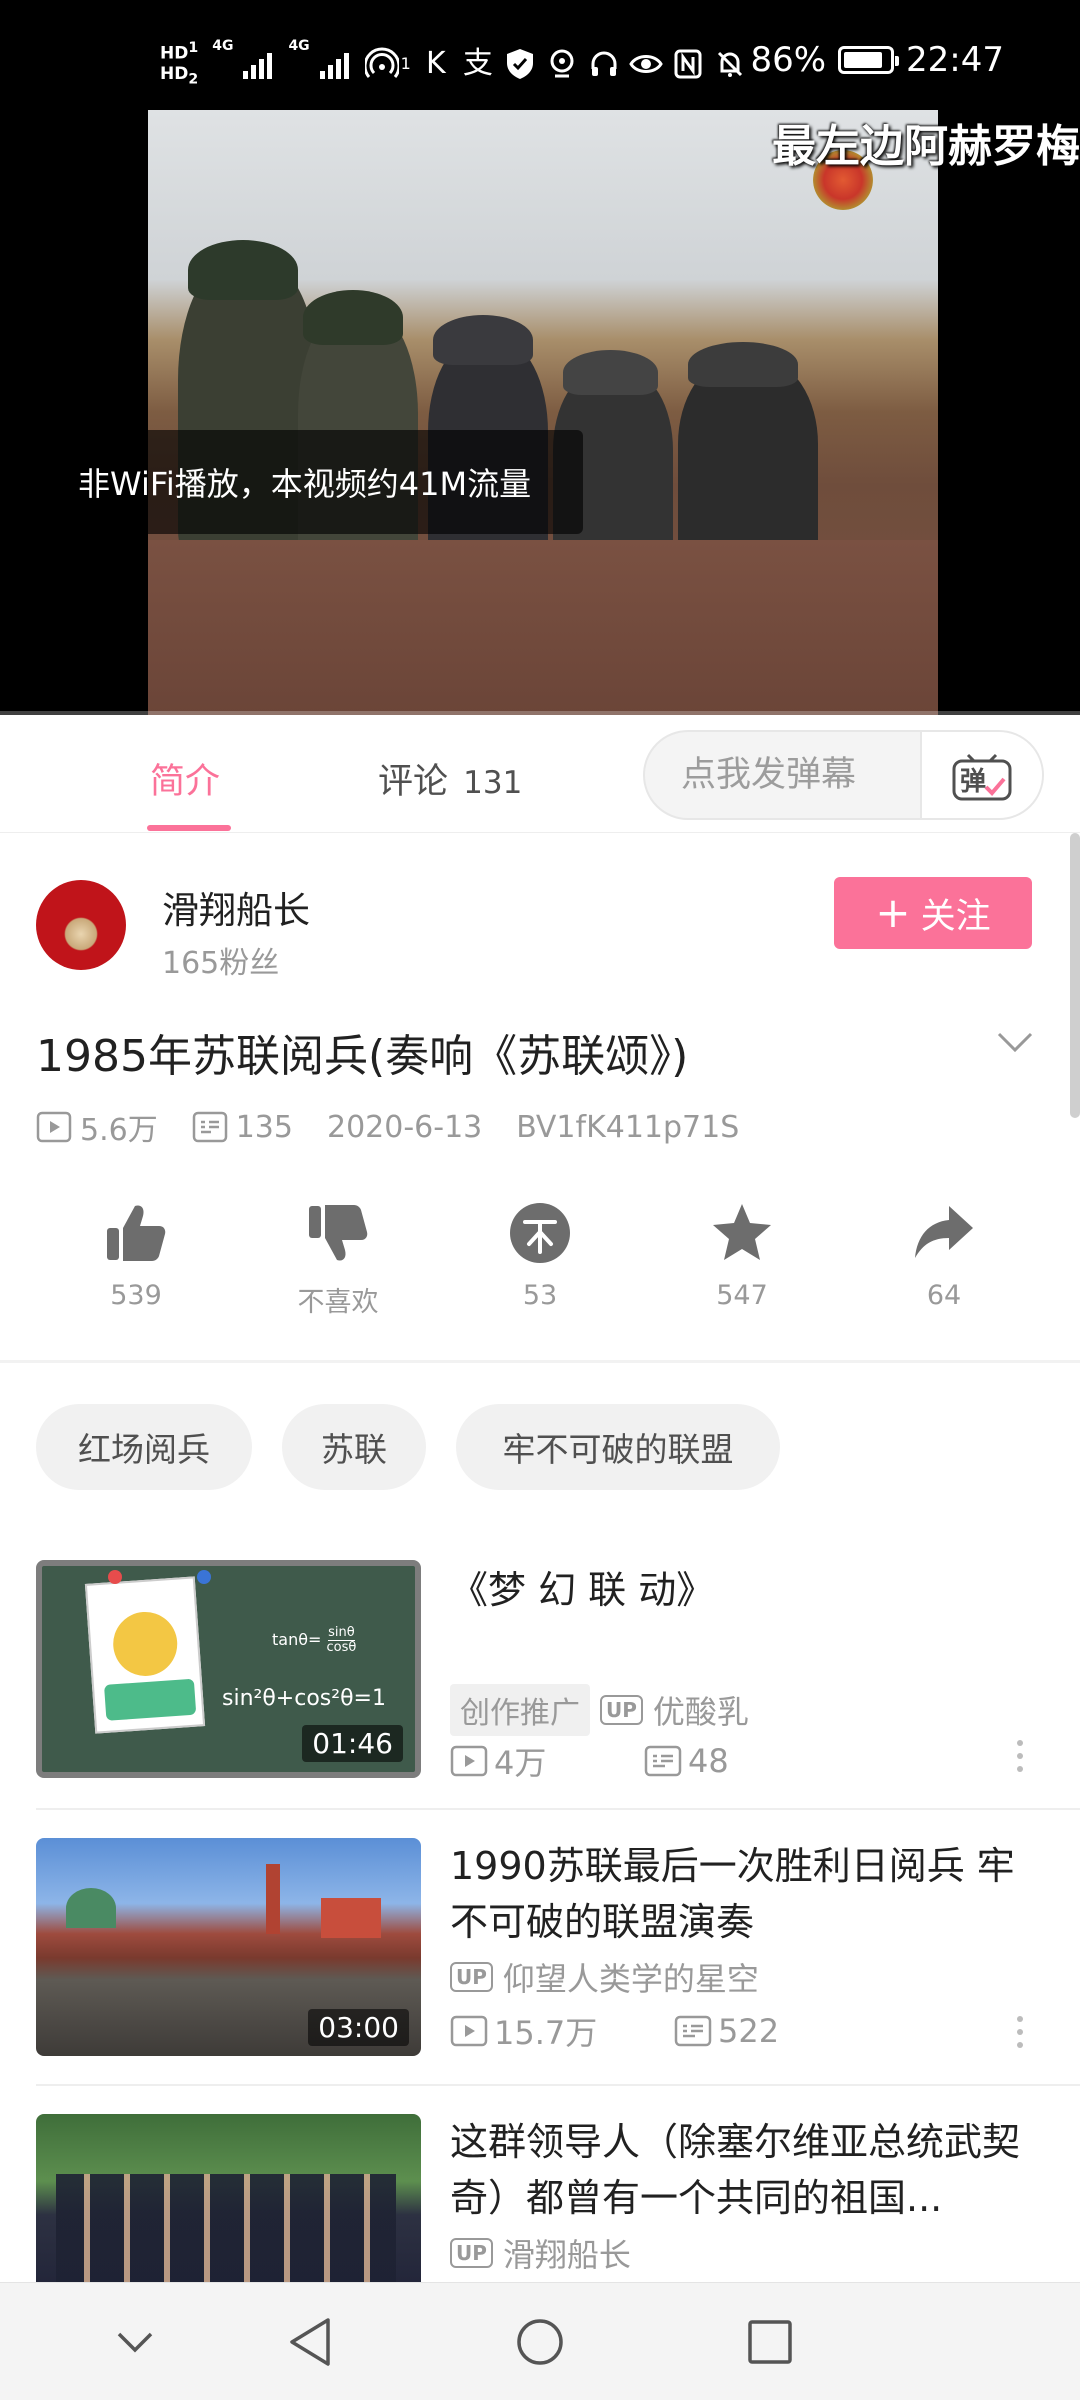  I want to click on network-type-2: 4G, so click(299, 46).